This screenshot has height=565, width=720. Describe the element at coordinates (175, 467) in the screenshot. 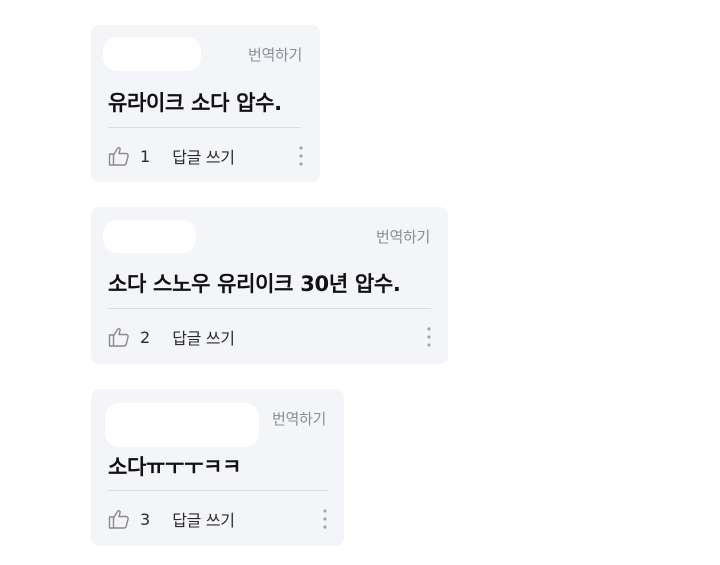

I see `comment-text: 소다ㅠㅜㅜㅋㅋ` at that location.